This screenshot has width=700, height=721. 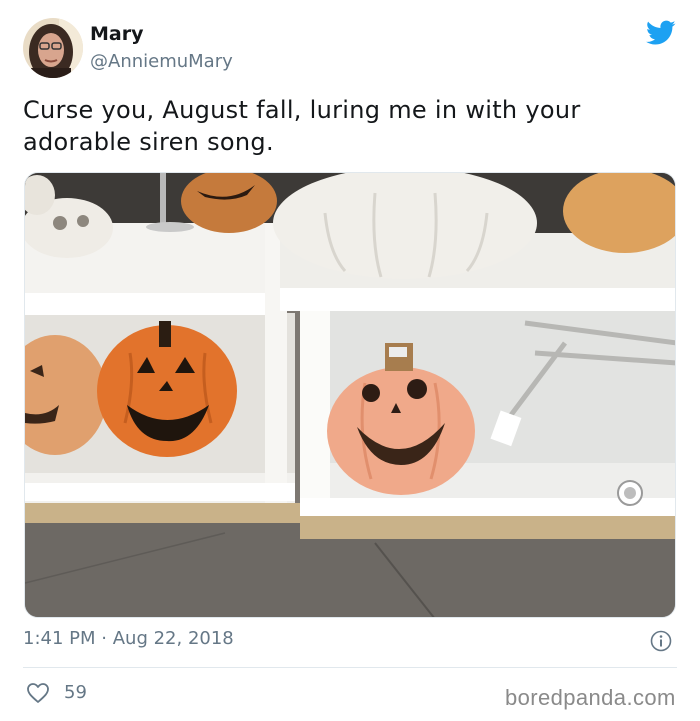 What do you see at coordinates (75, 692) in the screenshot?
I see `like-count: 59` at bounding box center [75, 692].